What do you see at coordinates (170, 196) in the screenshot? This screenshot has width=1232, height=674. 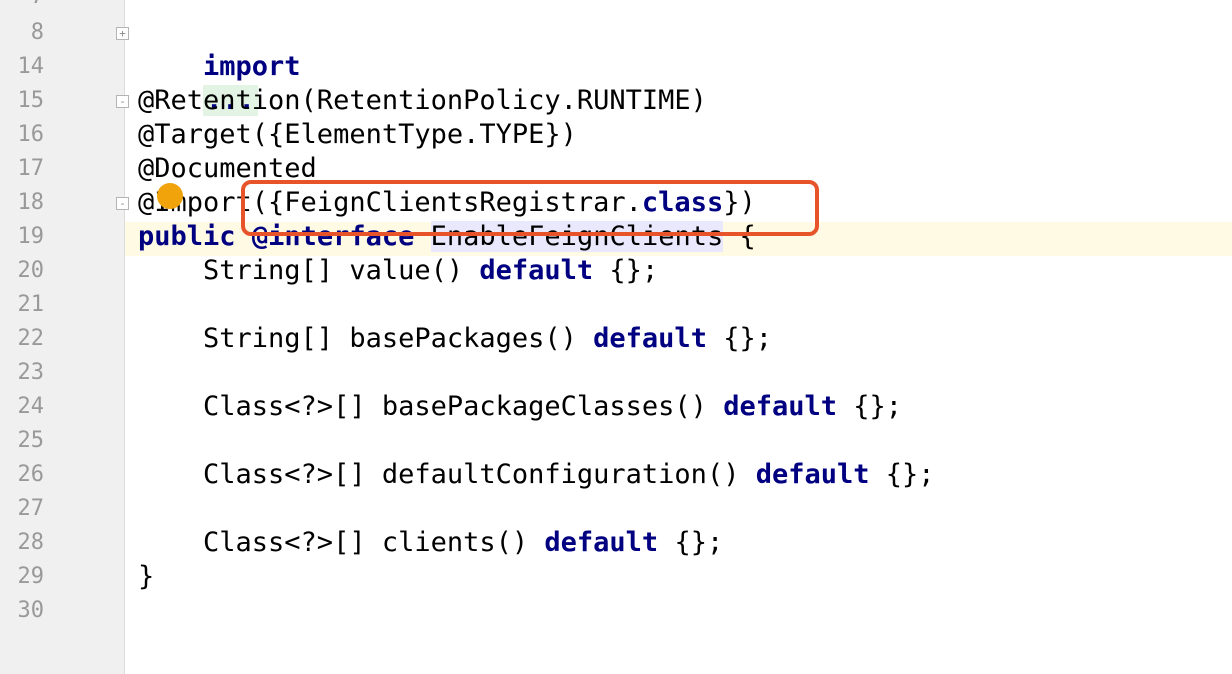 I see `intention-bulb-icon` at bounding box center [170, 196].